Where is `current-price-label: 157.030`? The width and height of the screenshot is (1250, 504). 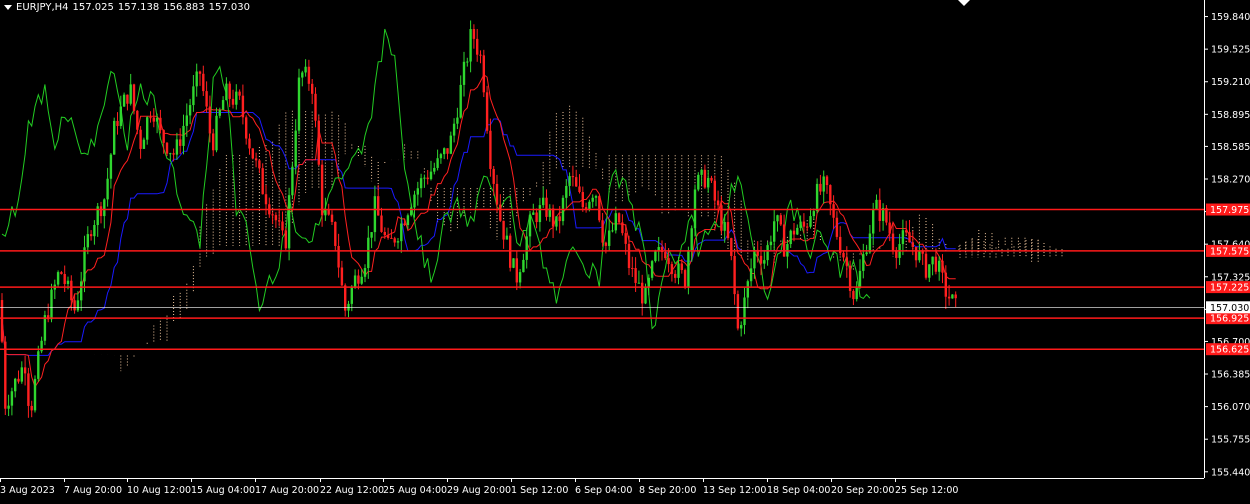
current-price-label: 157.030 is located at coordinates (1229, 308).